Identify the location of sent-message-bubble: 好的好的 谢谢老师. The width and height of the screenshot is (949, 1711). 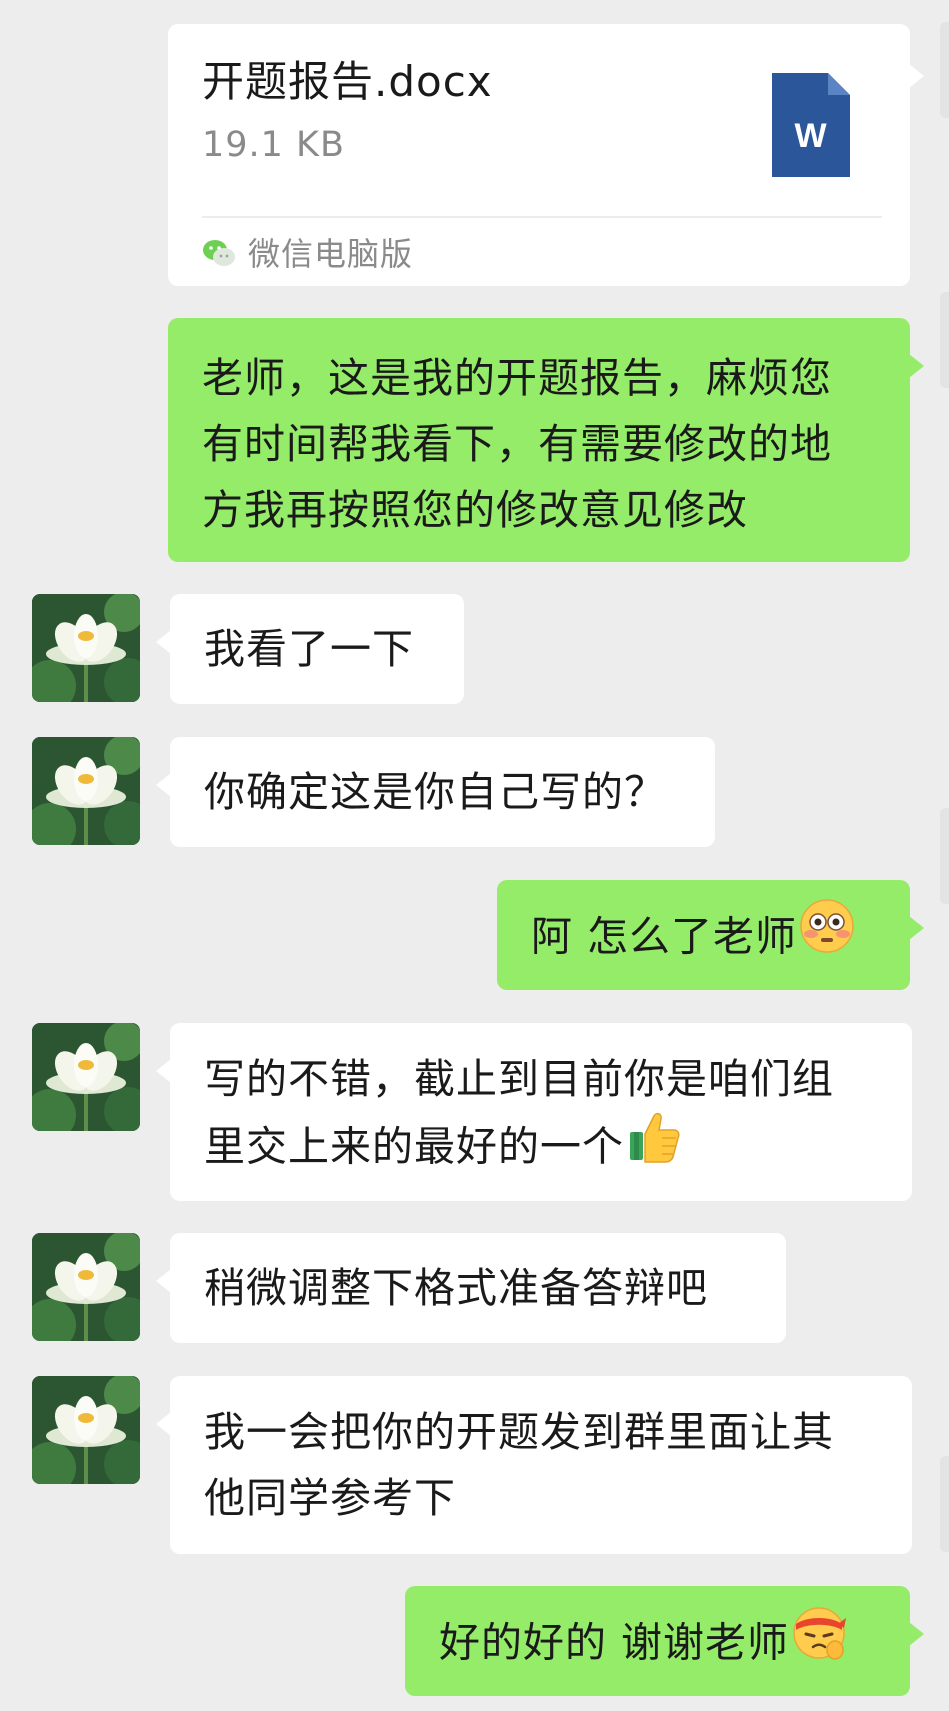
(664, 1641).